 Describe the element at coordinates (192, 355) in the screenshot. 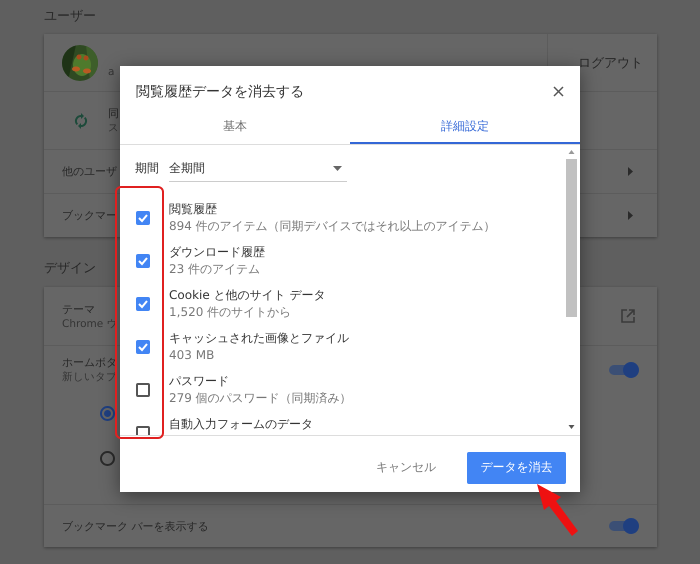

I see `item-detail: 403 MB` at that location.